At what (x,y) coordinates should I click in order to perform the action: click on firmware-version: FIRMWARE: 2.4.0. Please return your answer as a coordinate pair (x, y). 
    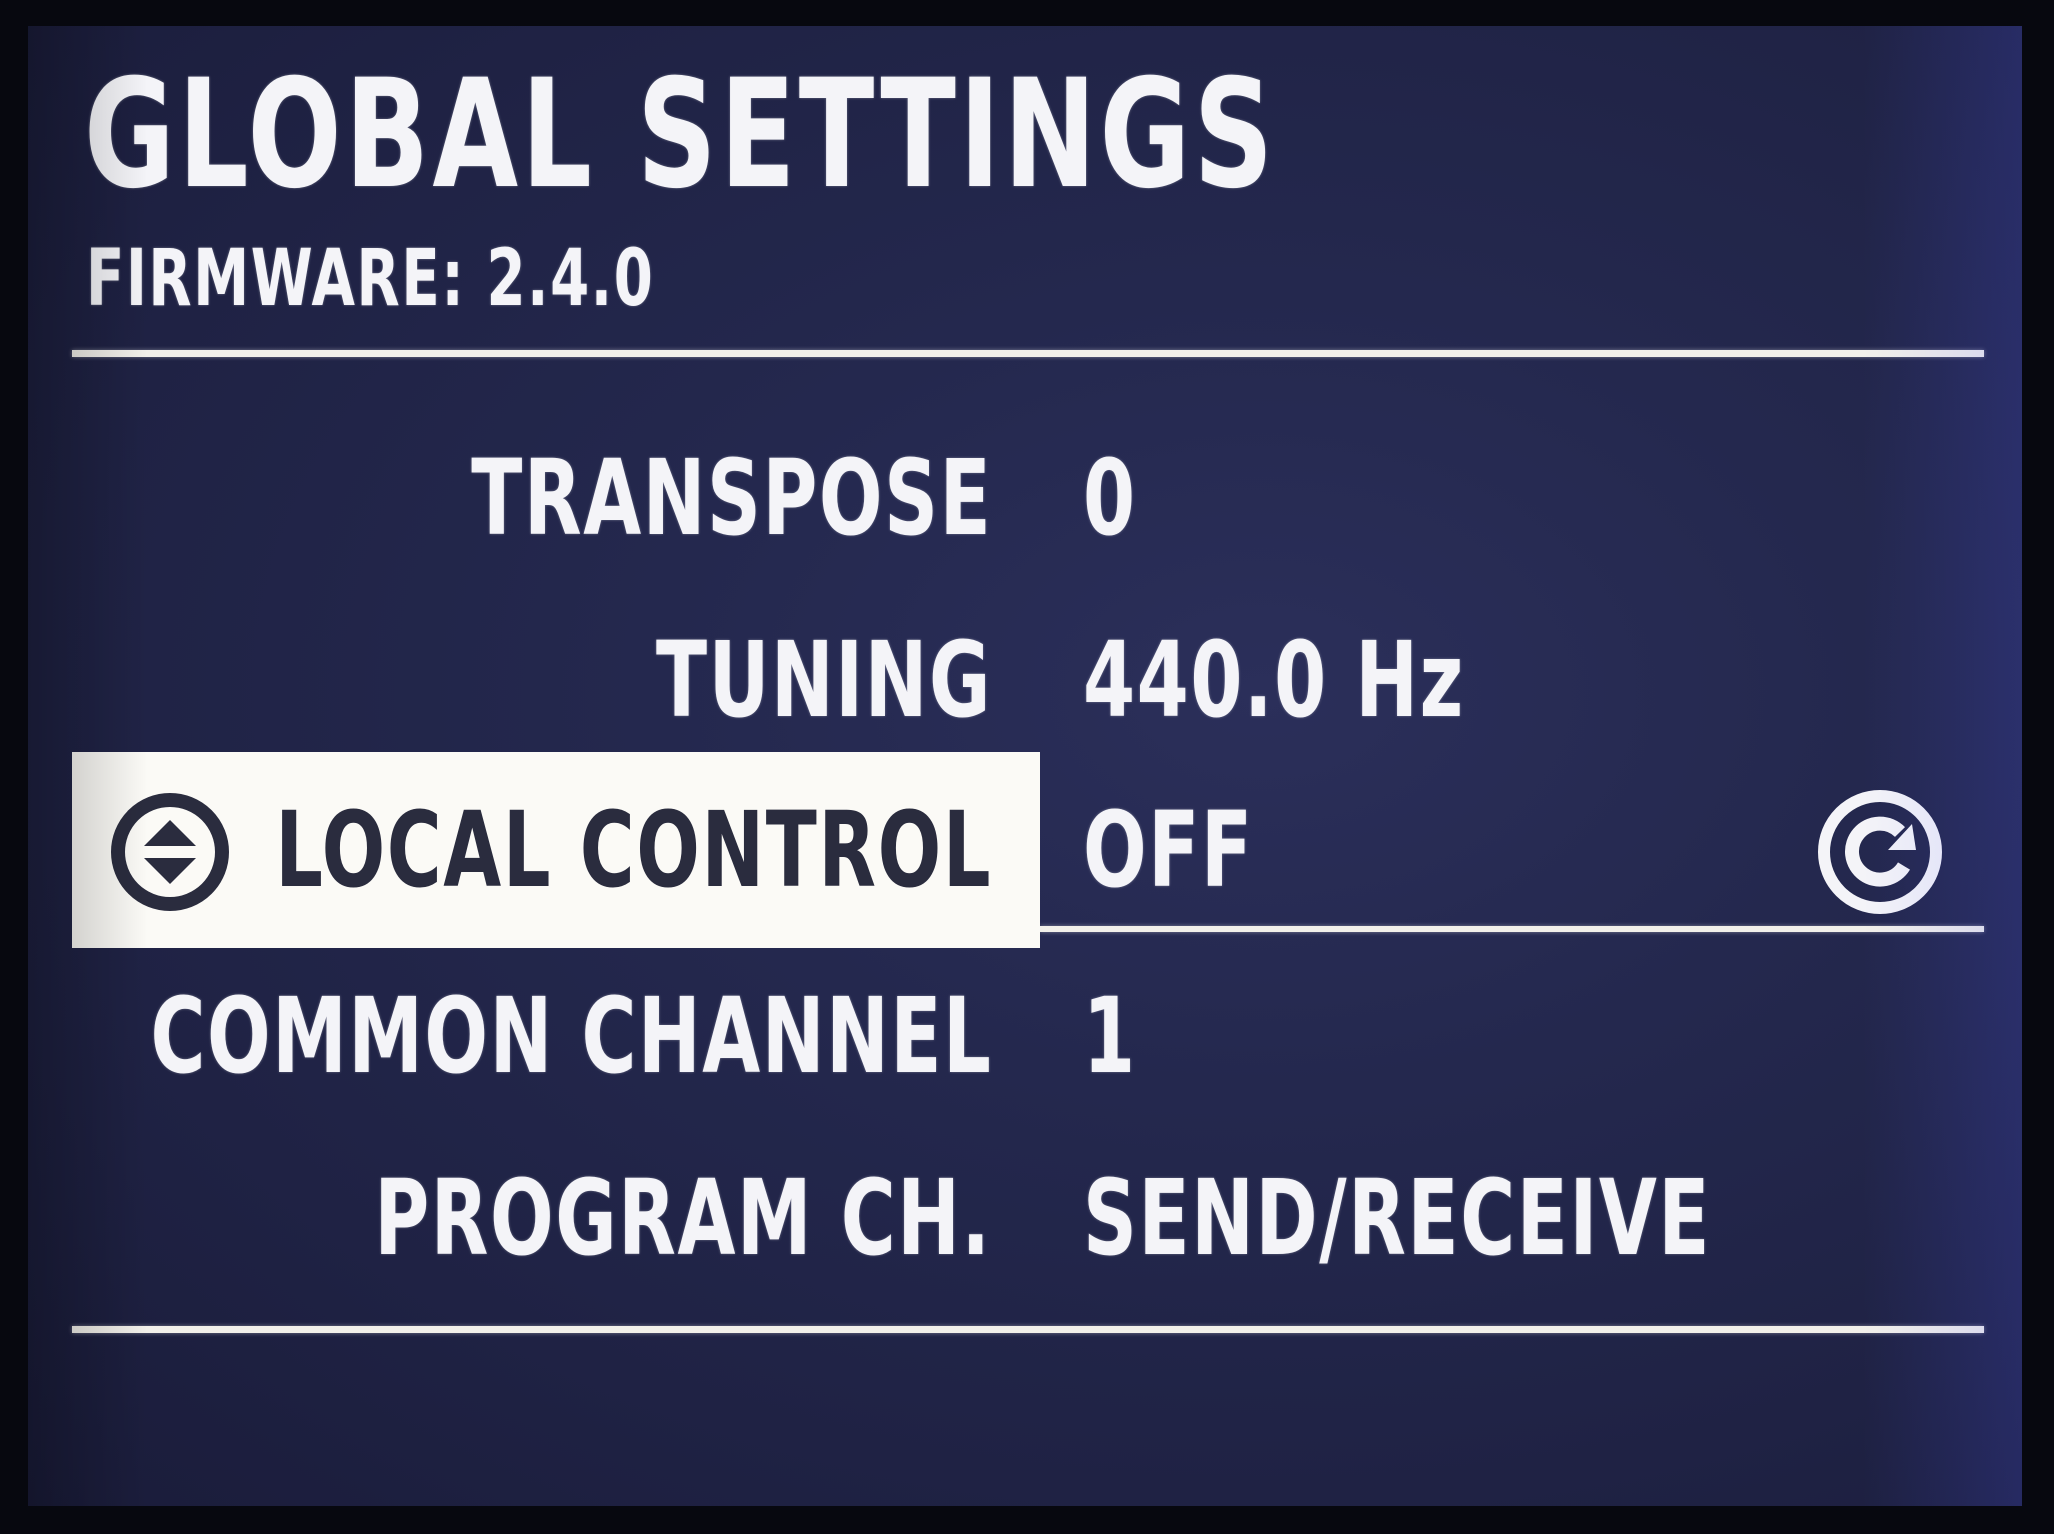
    Looking at the image, I should click on (370, 279).